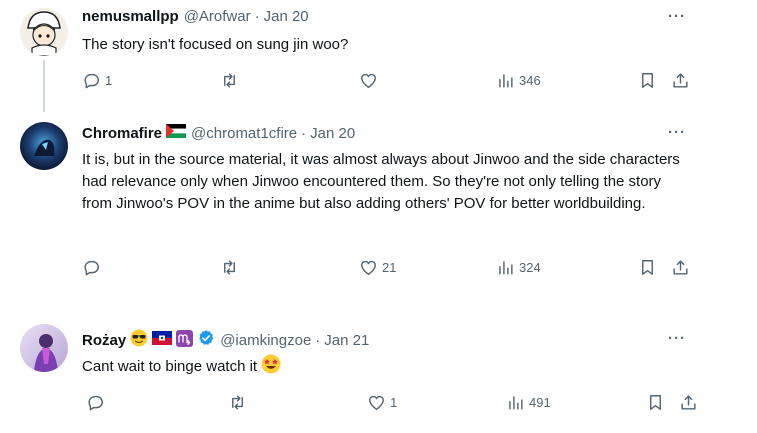 Image resolution: width=757 pixels, height=433 pixels. Describe the element at coordinates (170, 366) in the screenshot. I see `tweet-text: Cant wait to binge watch it` at that location.